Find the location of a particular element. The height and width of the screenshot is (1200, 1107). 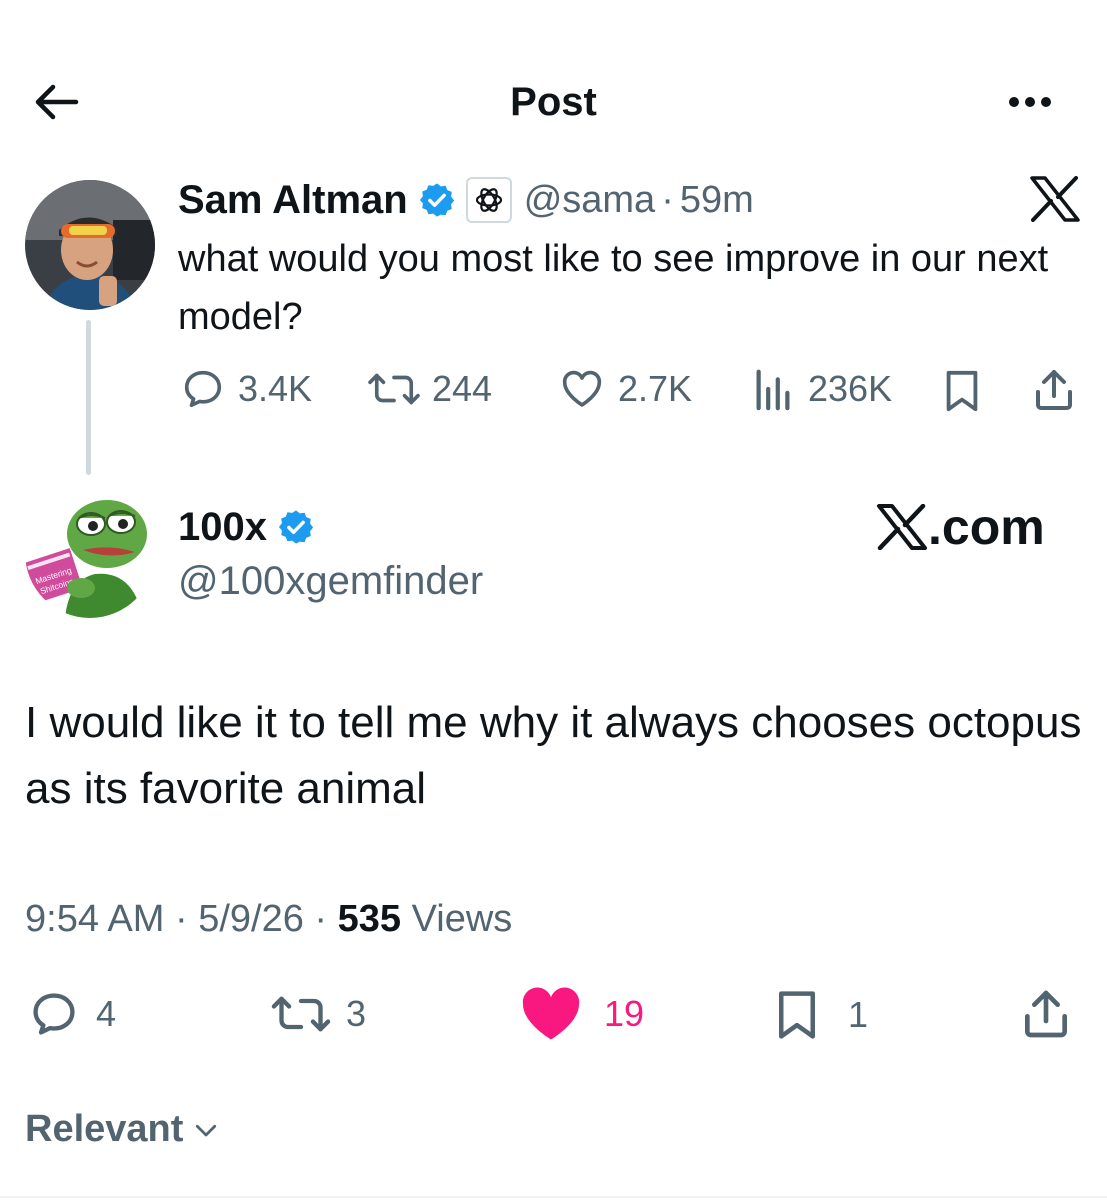

reply-count-button: 3.4K is located at coordinates (246, 389).